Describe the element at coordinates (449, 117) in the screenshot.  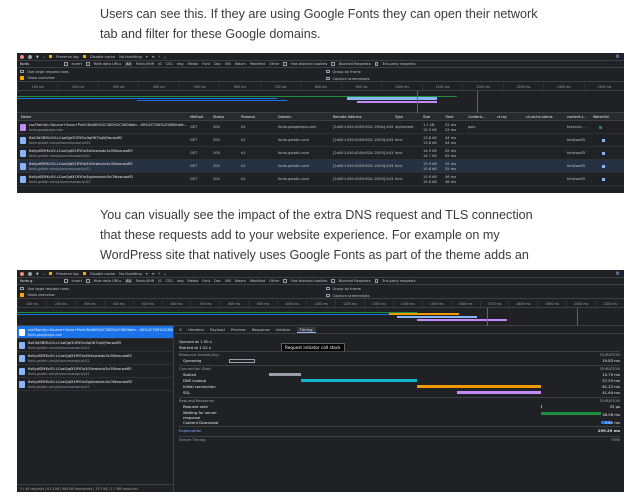
I see `col-time: Time` at that location.